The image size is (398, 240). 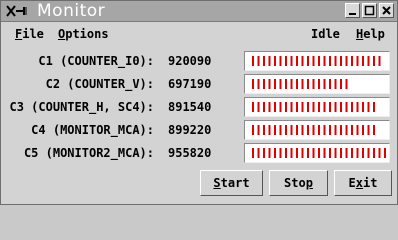 I want to click on start-label: tart, so click(x=235, y=183).